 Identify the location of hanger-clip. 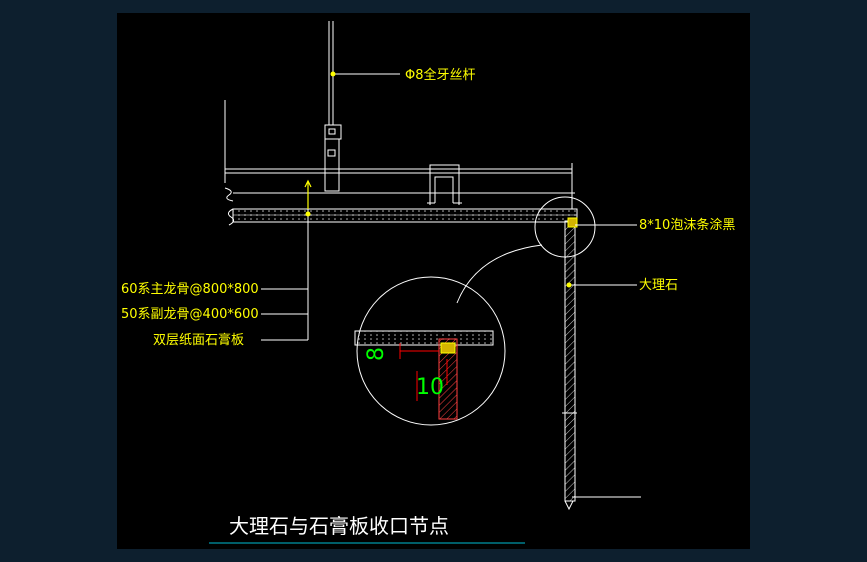
(333, 158).